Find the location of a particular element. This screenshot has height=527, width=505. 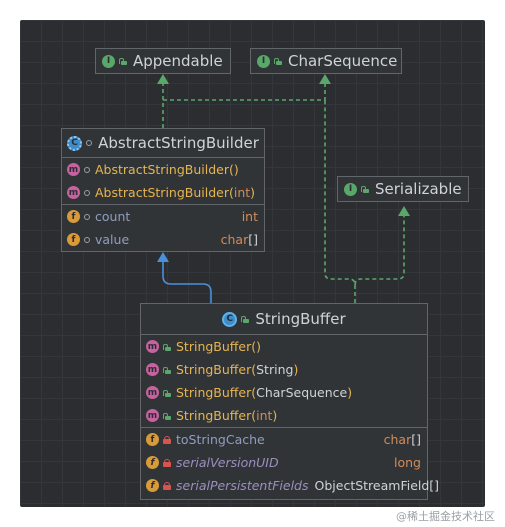

method-name: StringBuffer() is located at coordinates (218, 346).